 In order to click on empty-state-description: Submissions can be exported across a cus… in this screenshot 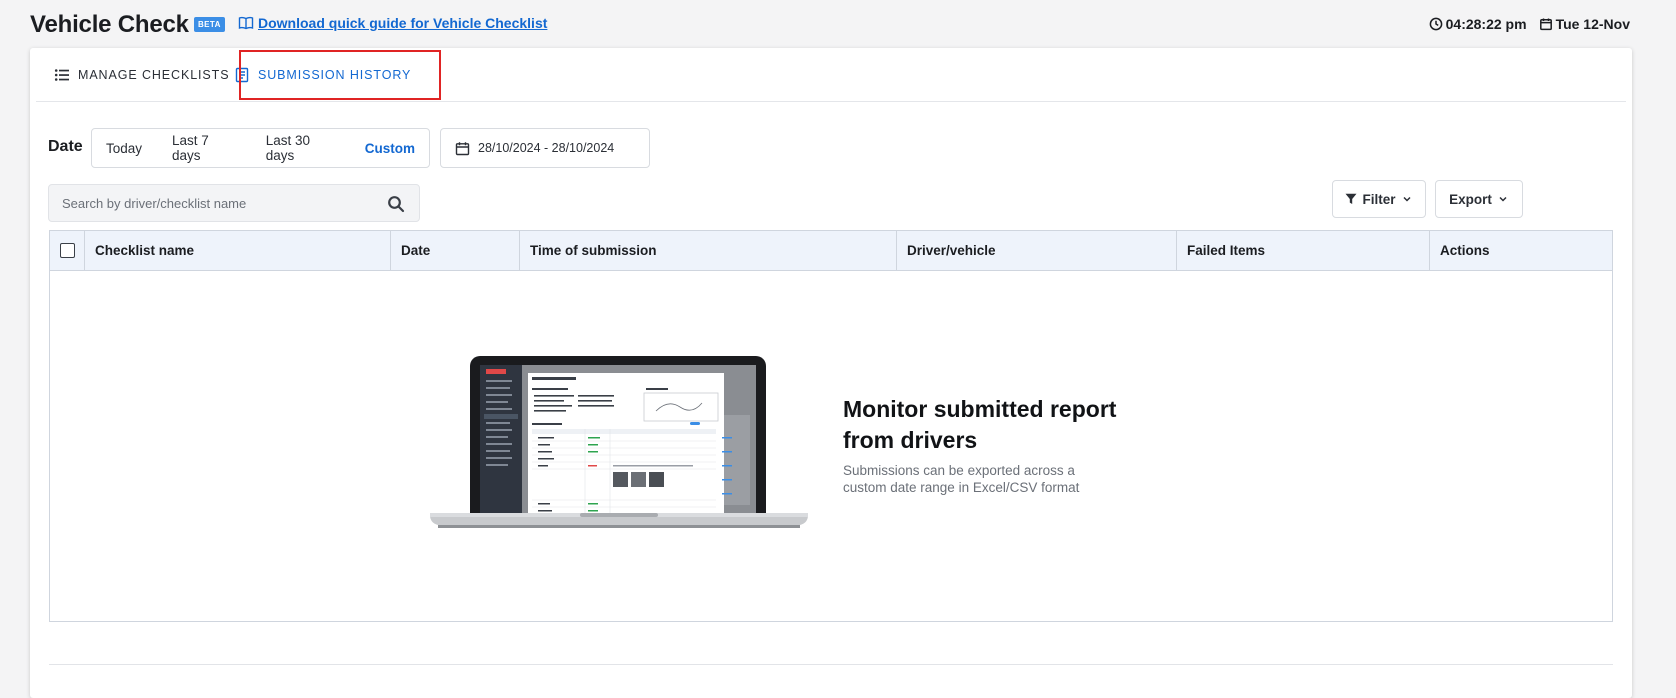, I will do `click(961, 479)`.